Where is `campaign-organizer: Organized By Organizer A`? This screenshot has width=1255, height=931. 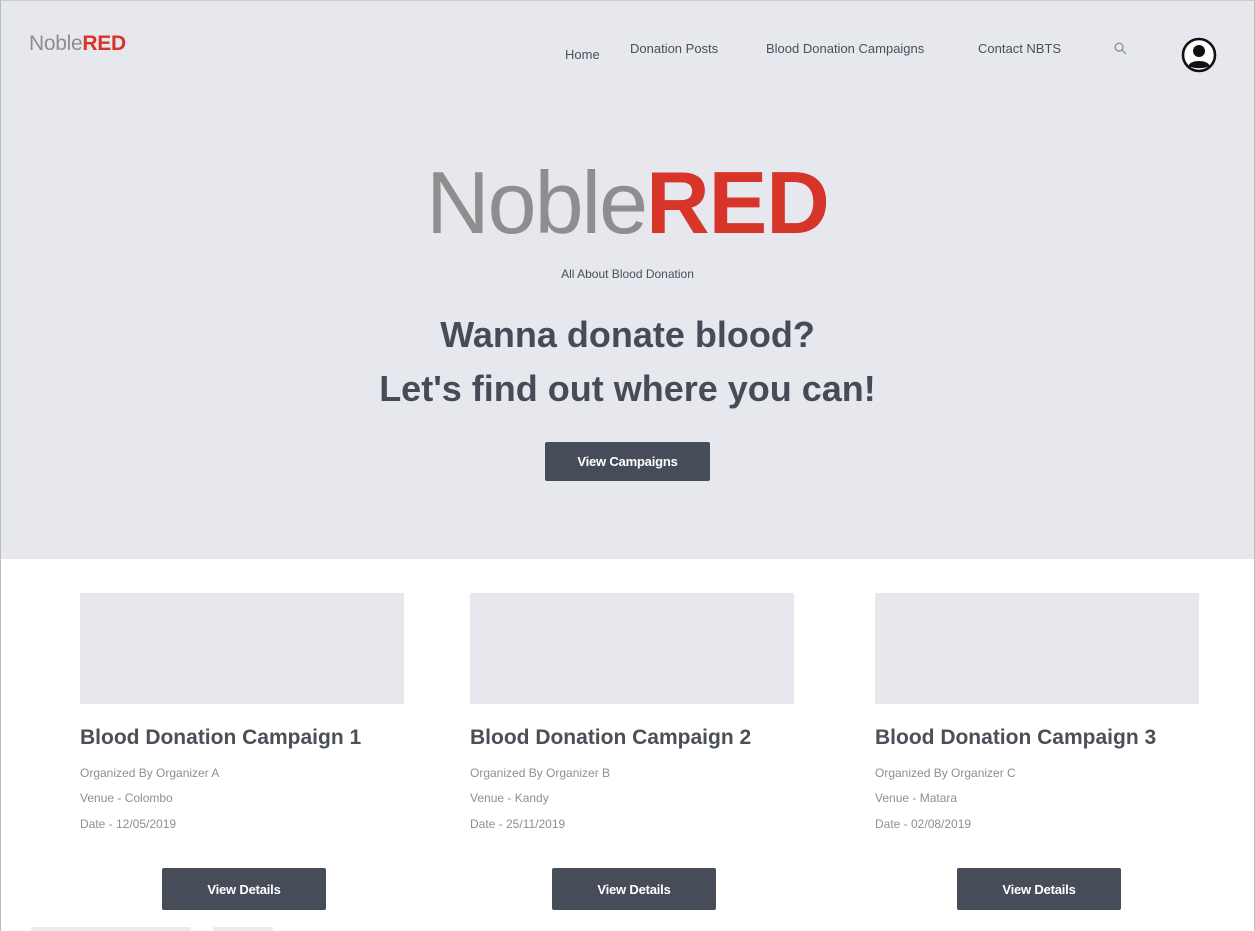
campaign-organizer: Organized By Organizer A is located at coordinates (150, 773).